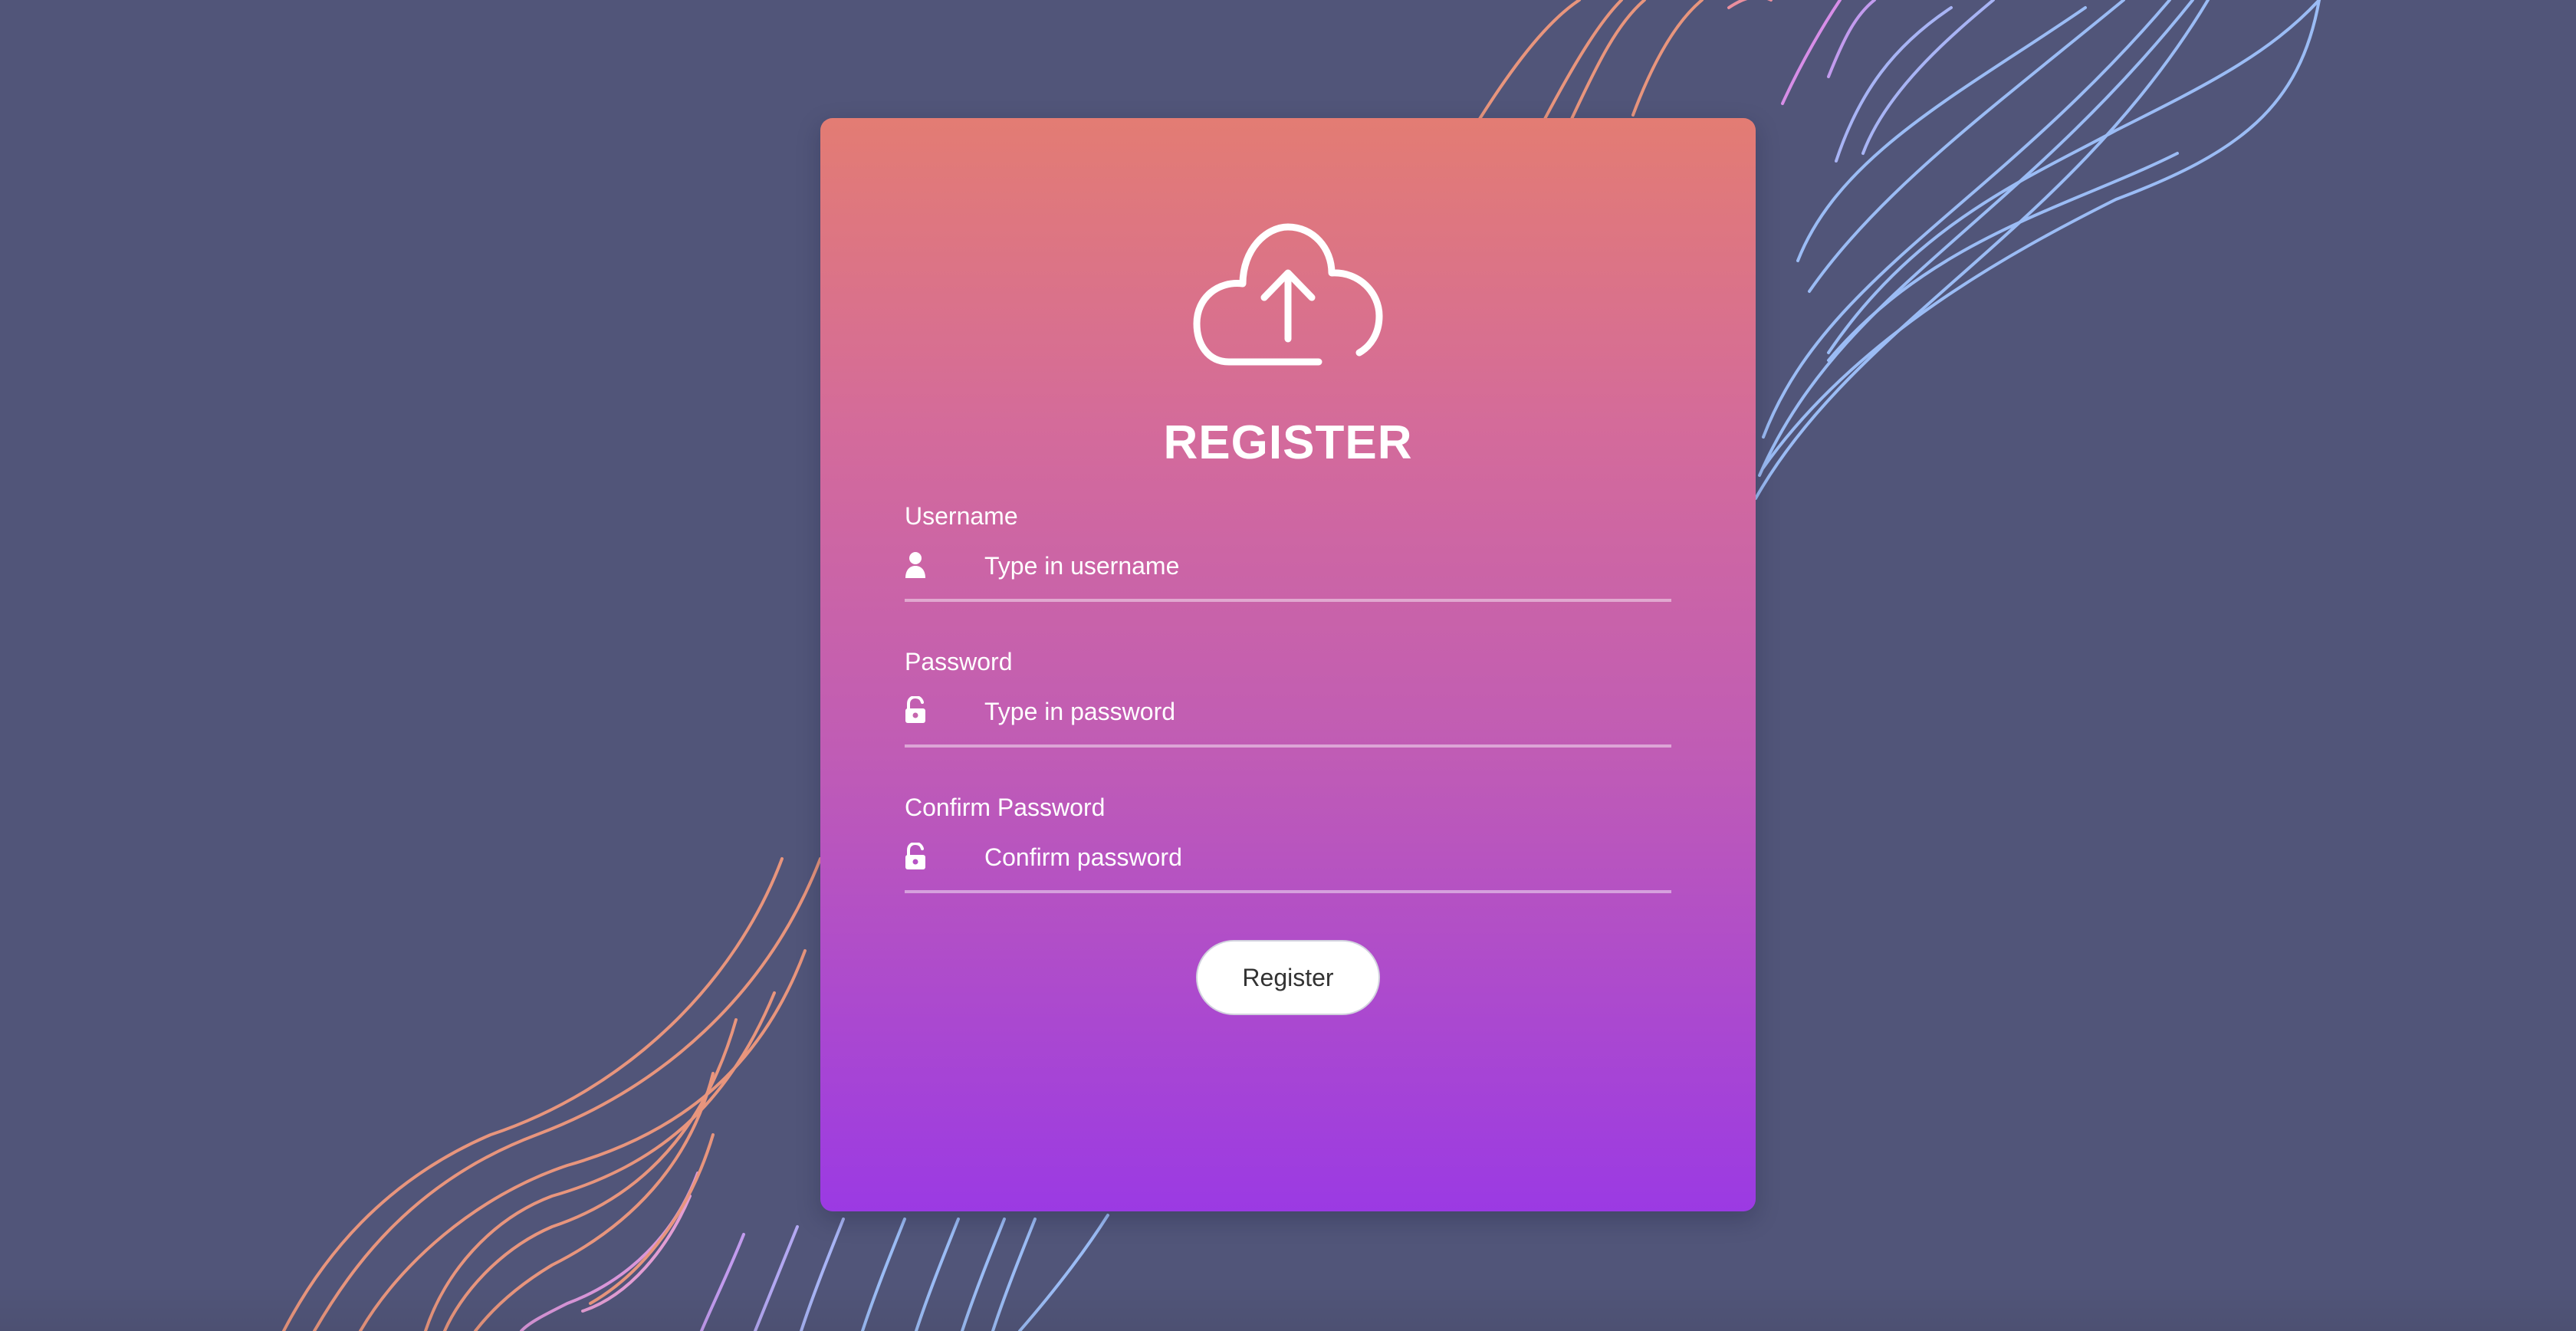 The height and width of the screenshot is (1331, 2576). Describe the element at coordinates (1326, 857) in the screenshot. I see `confirm-password-input` at that location.